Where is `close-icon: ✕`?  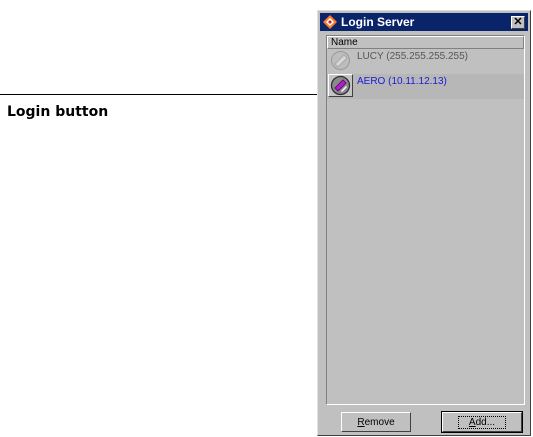 close-icon: ✕ is located at coordinates (518, 21).